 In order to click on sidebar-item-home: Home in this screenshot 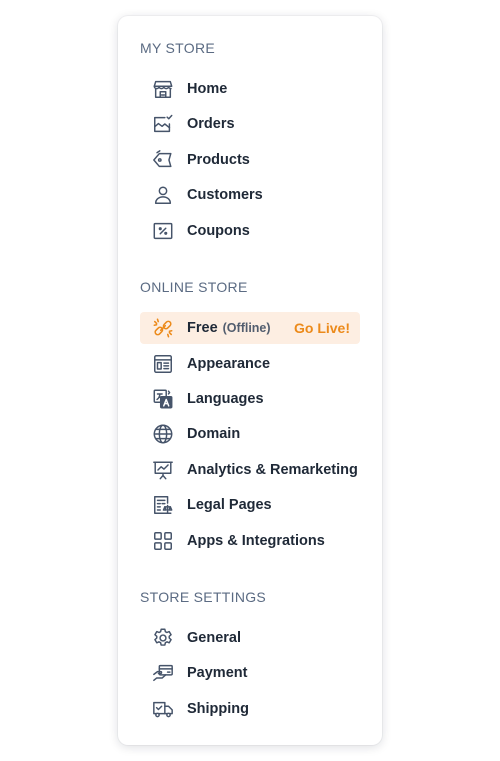, I will do `click(250, 89)`.